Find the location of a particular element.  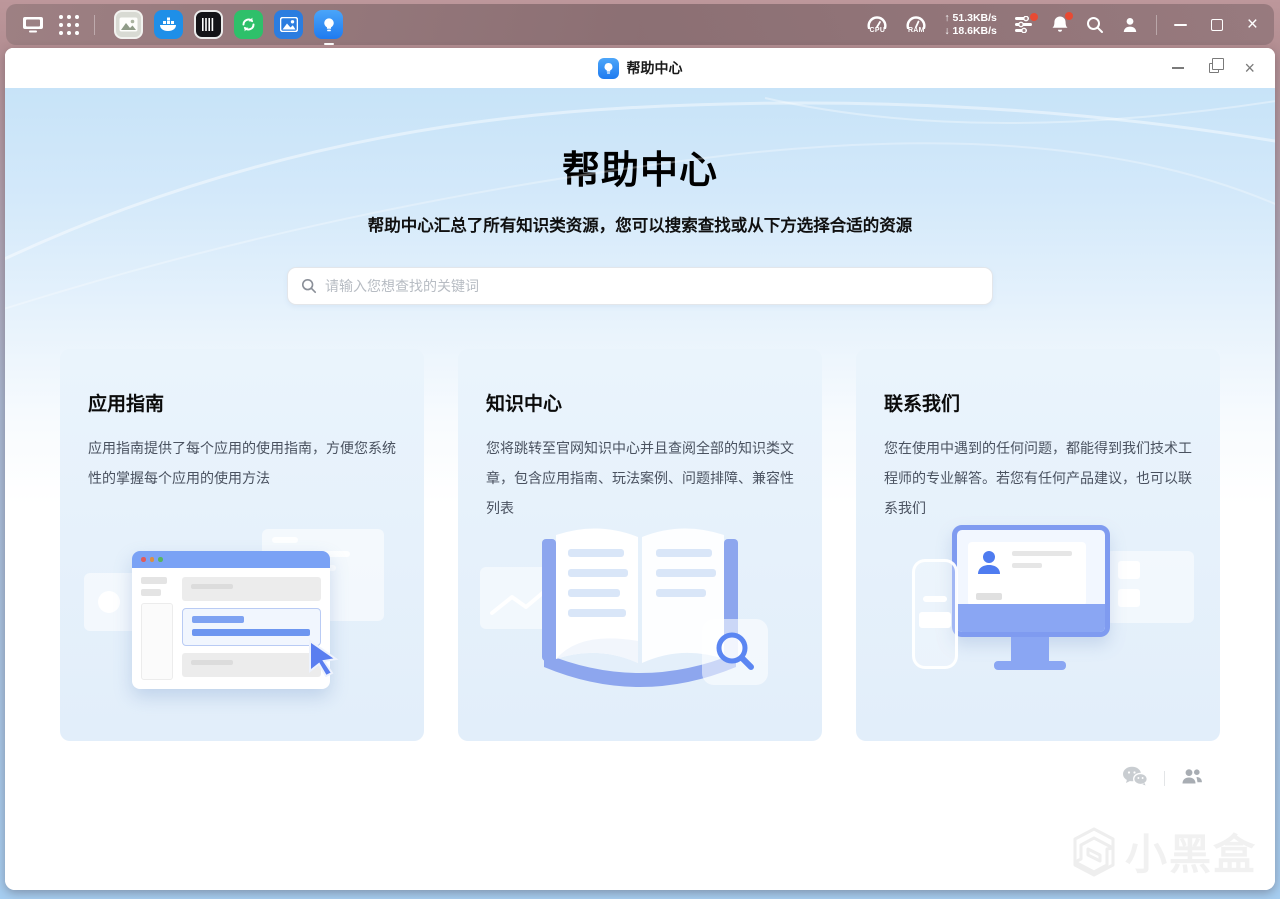

window-restore-button is located at coordinates (1217, 65).